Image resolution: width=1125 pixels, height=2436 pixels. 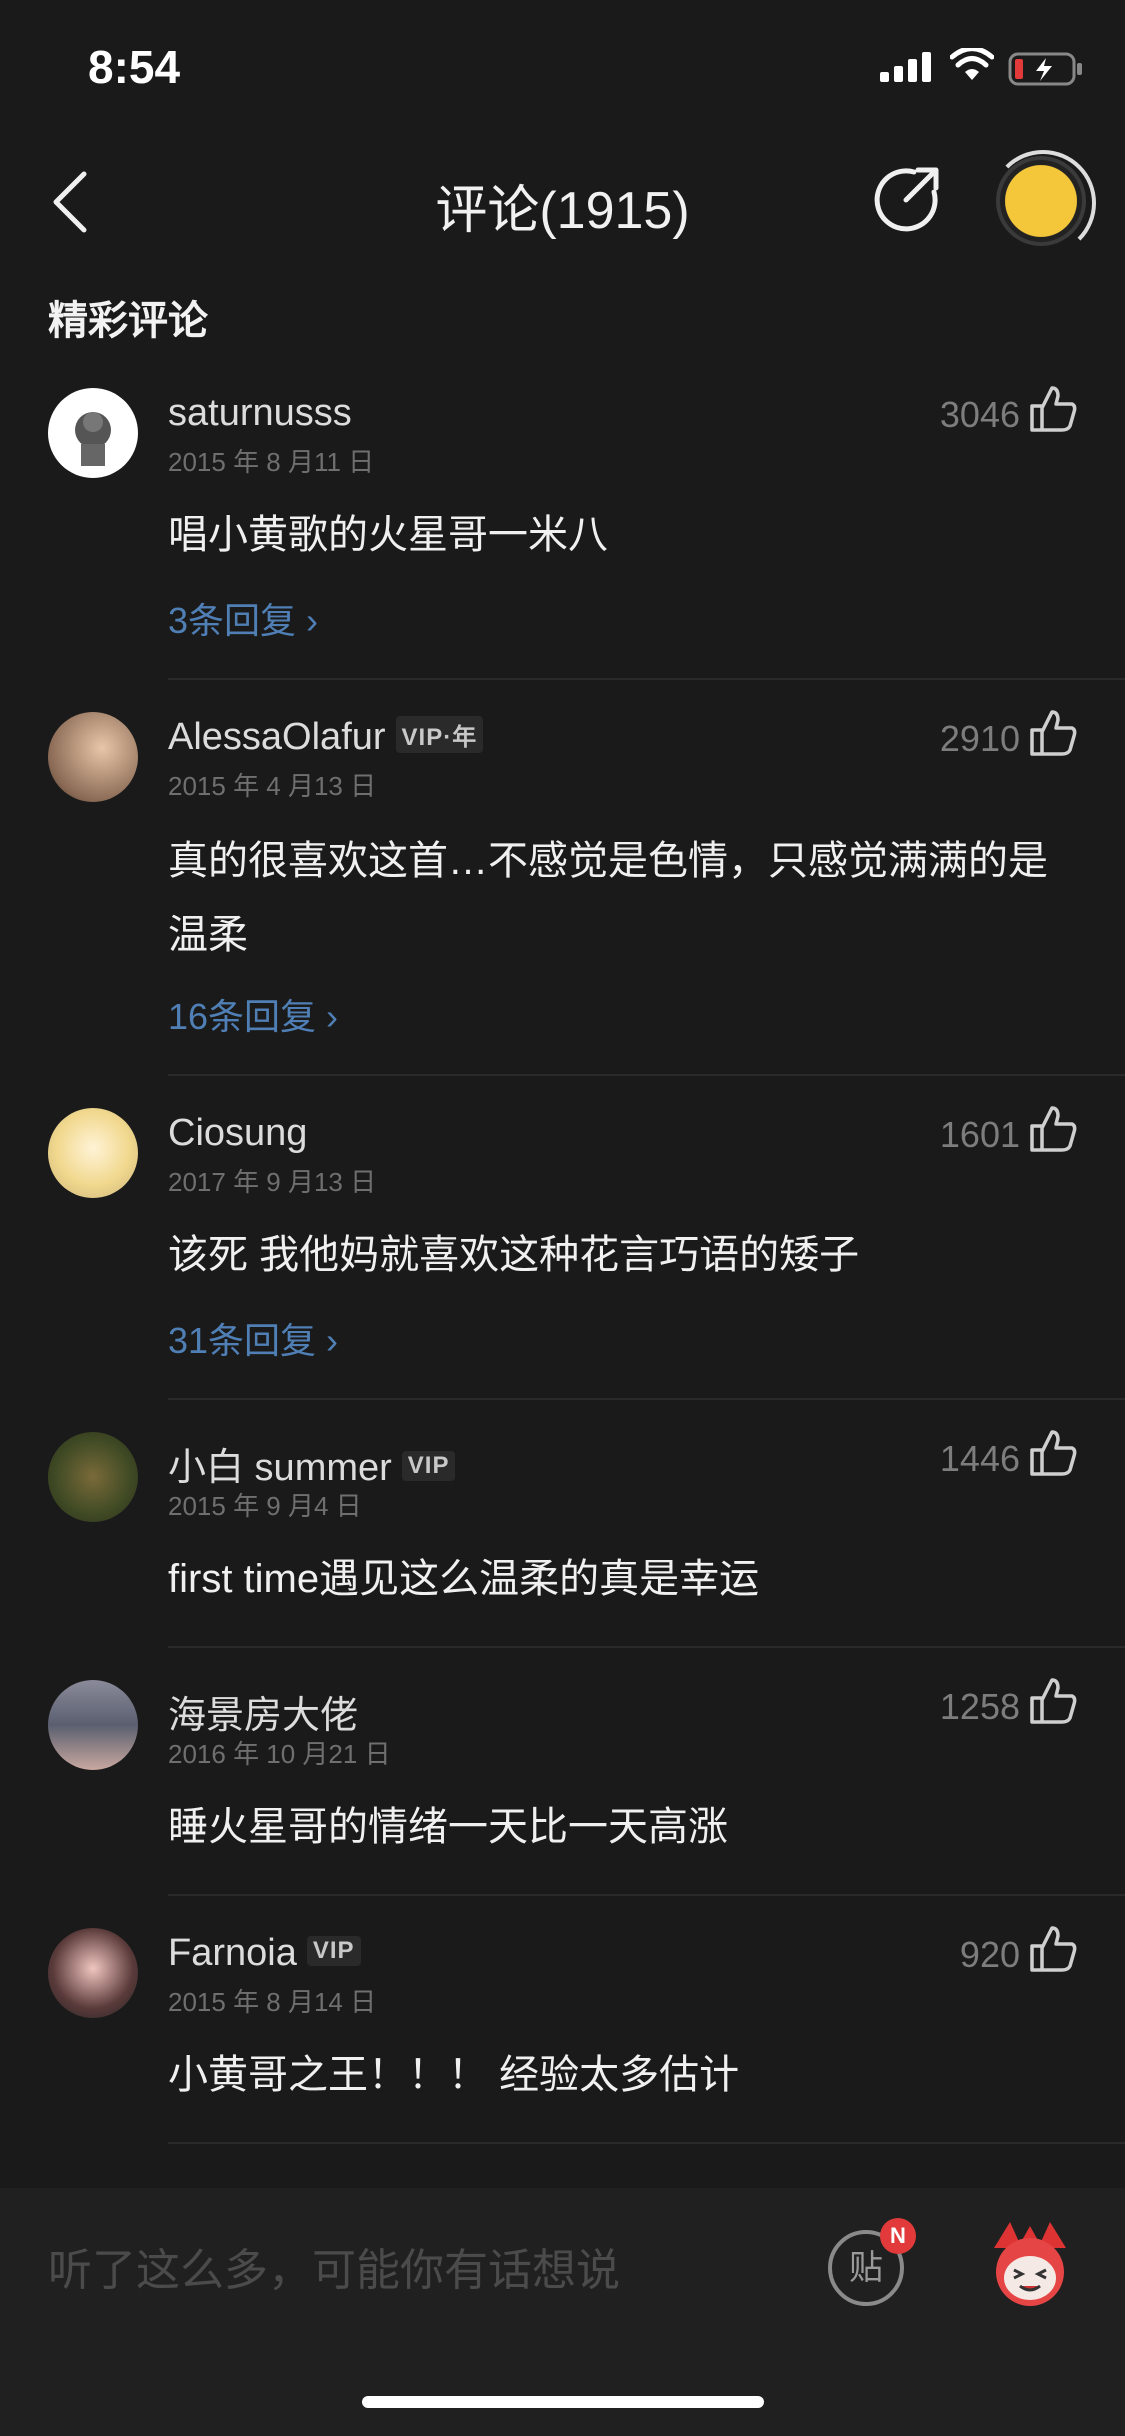 What do you see at coordinates (253, 1014) in the screenshot?
I see `replies-link: 16条回复 ›` at bounding box center [253, 1014].